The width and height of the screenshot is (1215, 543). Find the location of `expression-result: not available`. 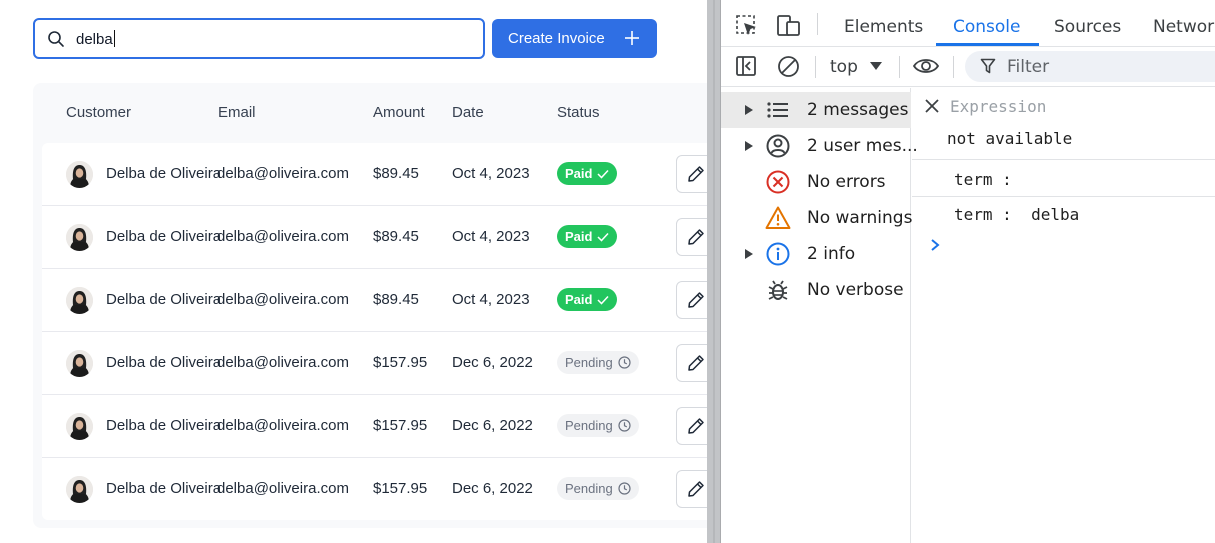

expression-result: not available is located at coordinates (1010, 138).